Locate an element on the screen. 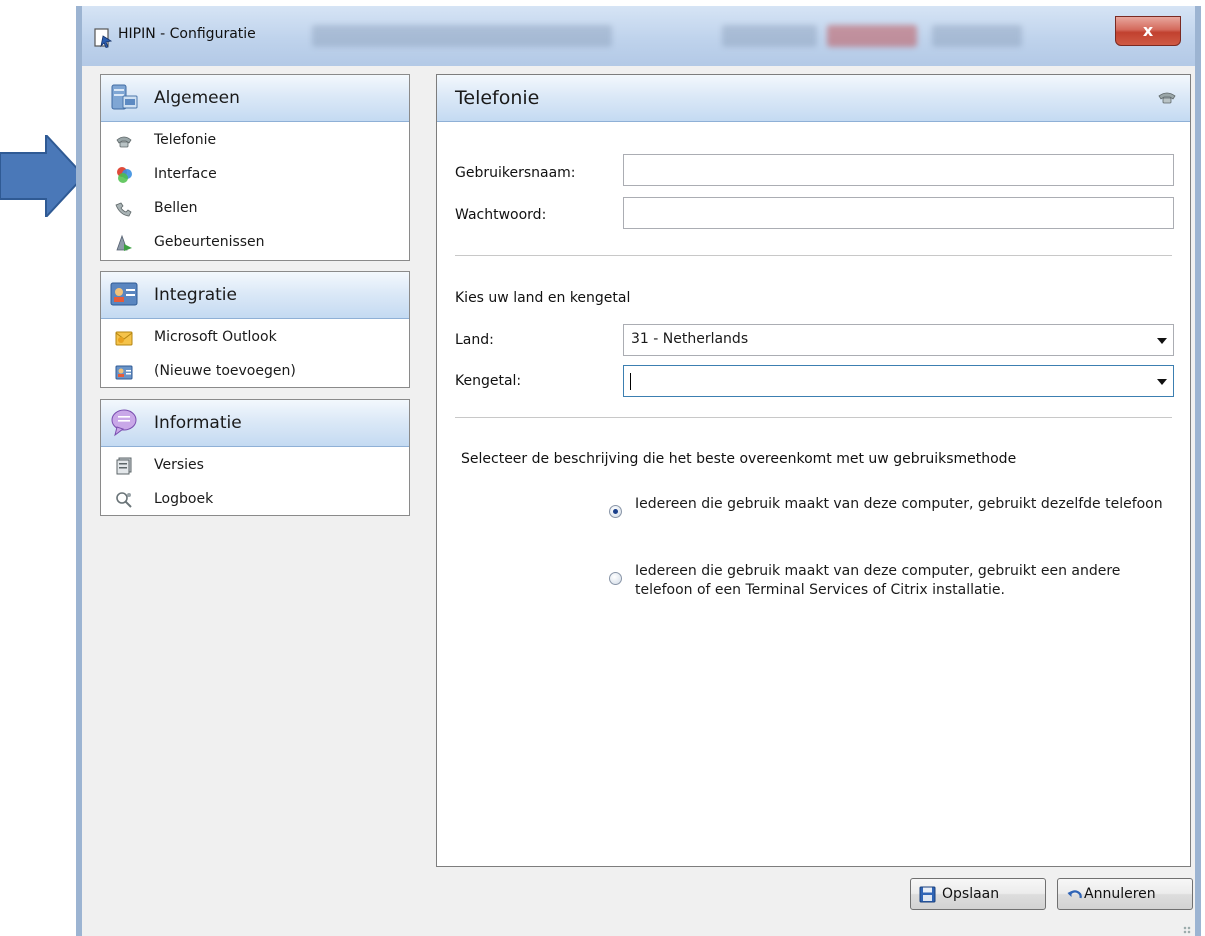 Image resolution: width=1205 pixels, height=936 pixels. save-button-label: Opslaan is located at coordinates (971, 894).